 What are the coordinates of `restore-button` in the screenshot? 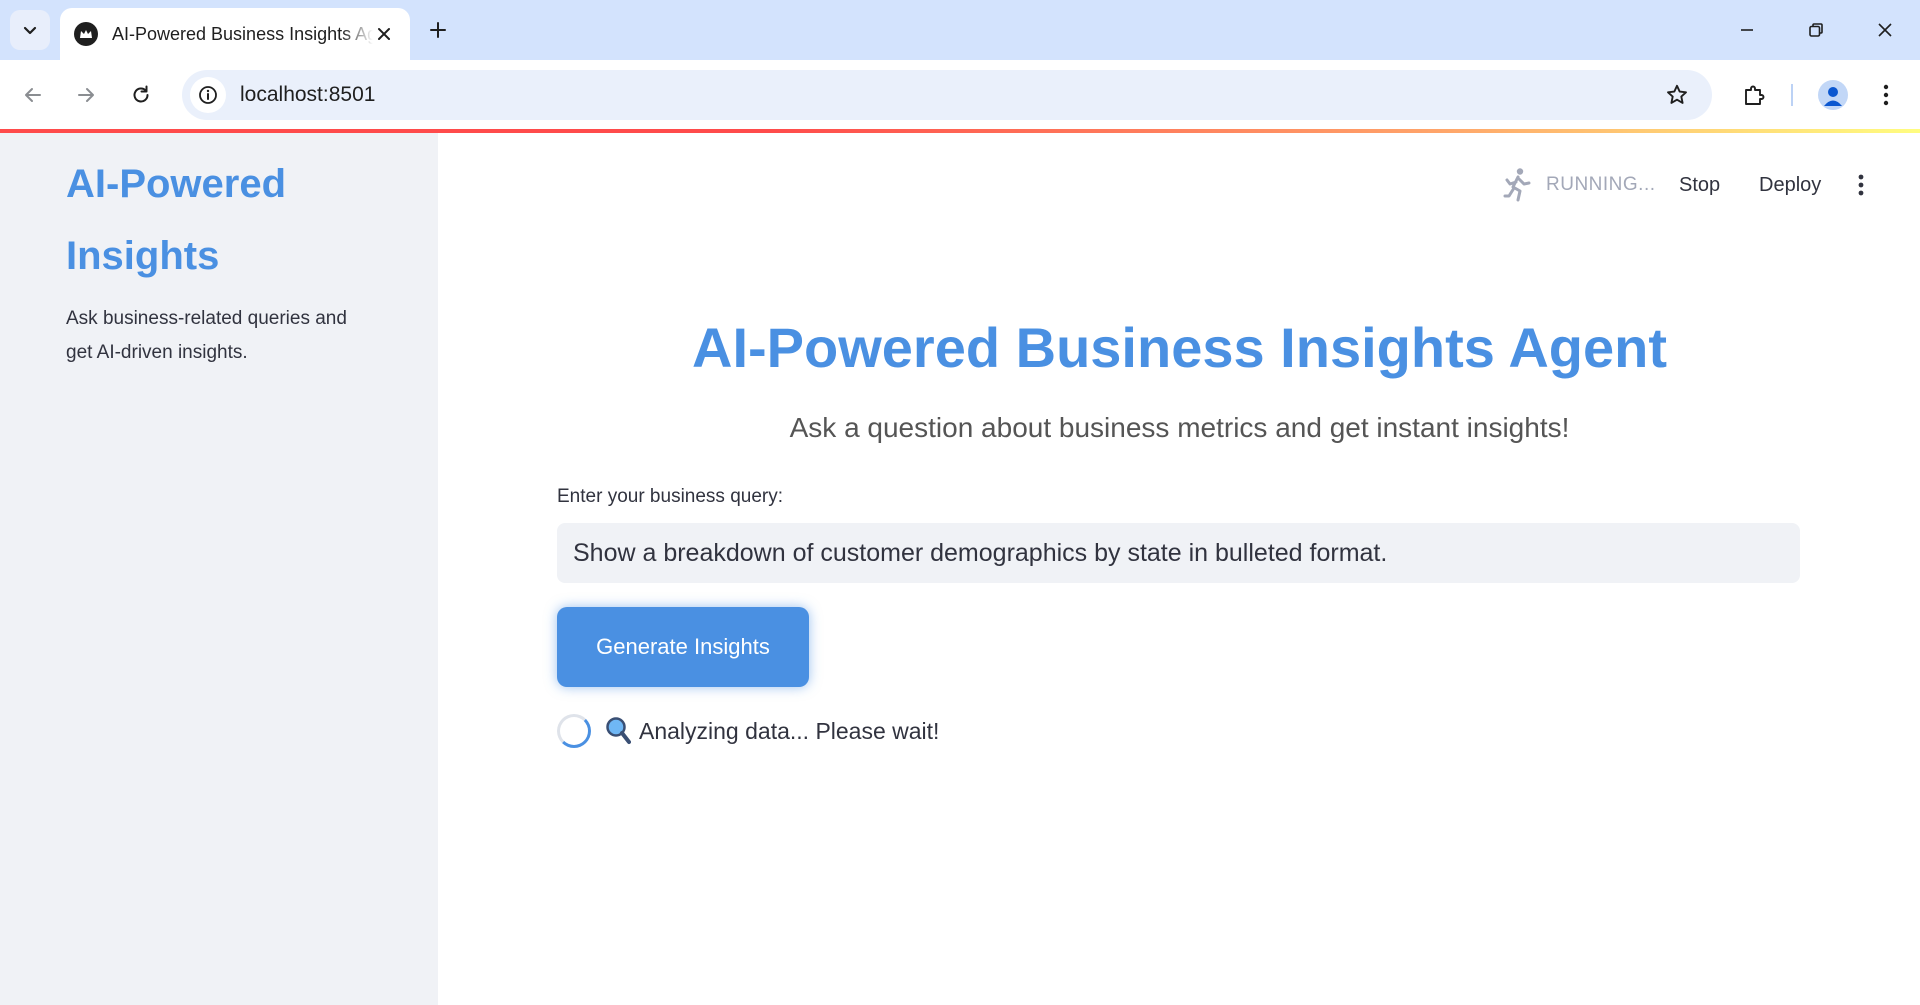 It's located at (1816, 30).